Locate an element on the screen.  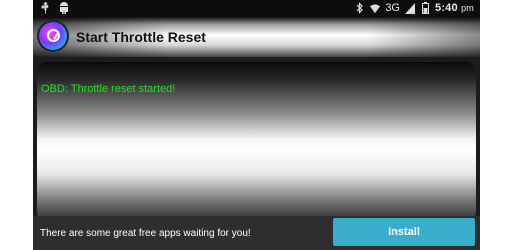
android-debug-icon is located at coordinates (64, 8).